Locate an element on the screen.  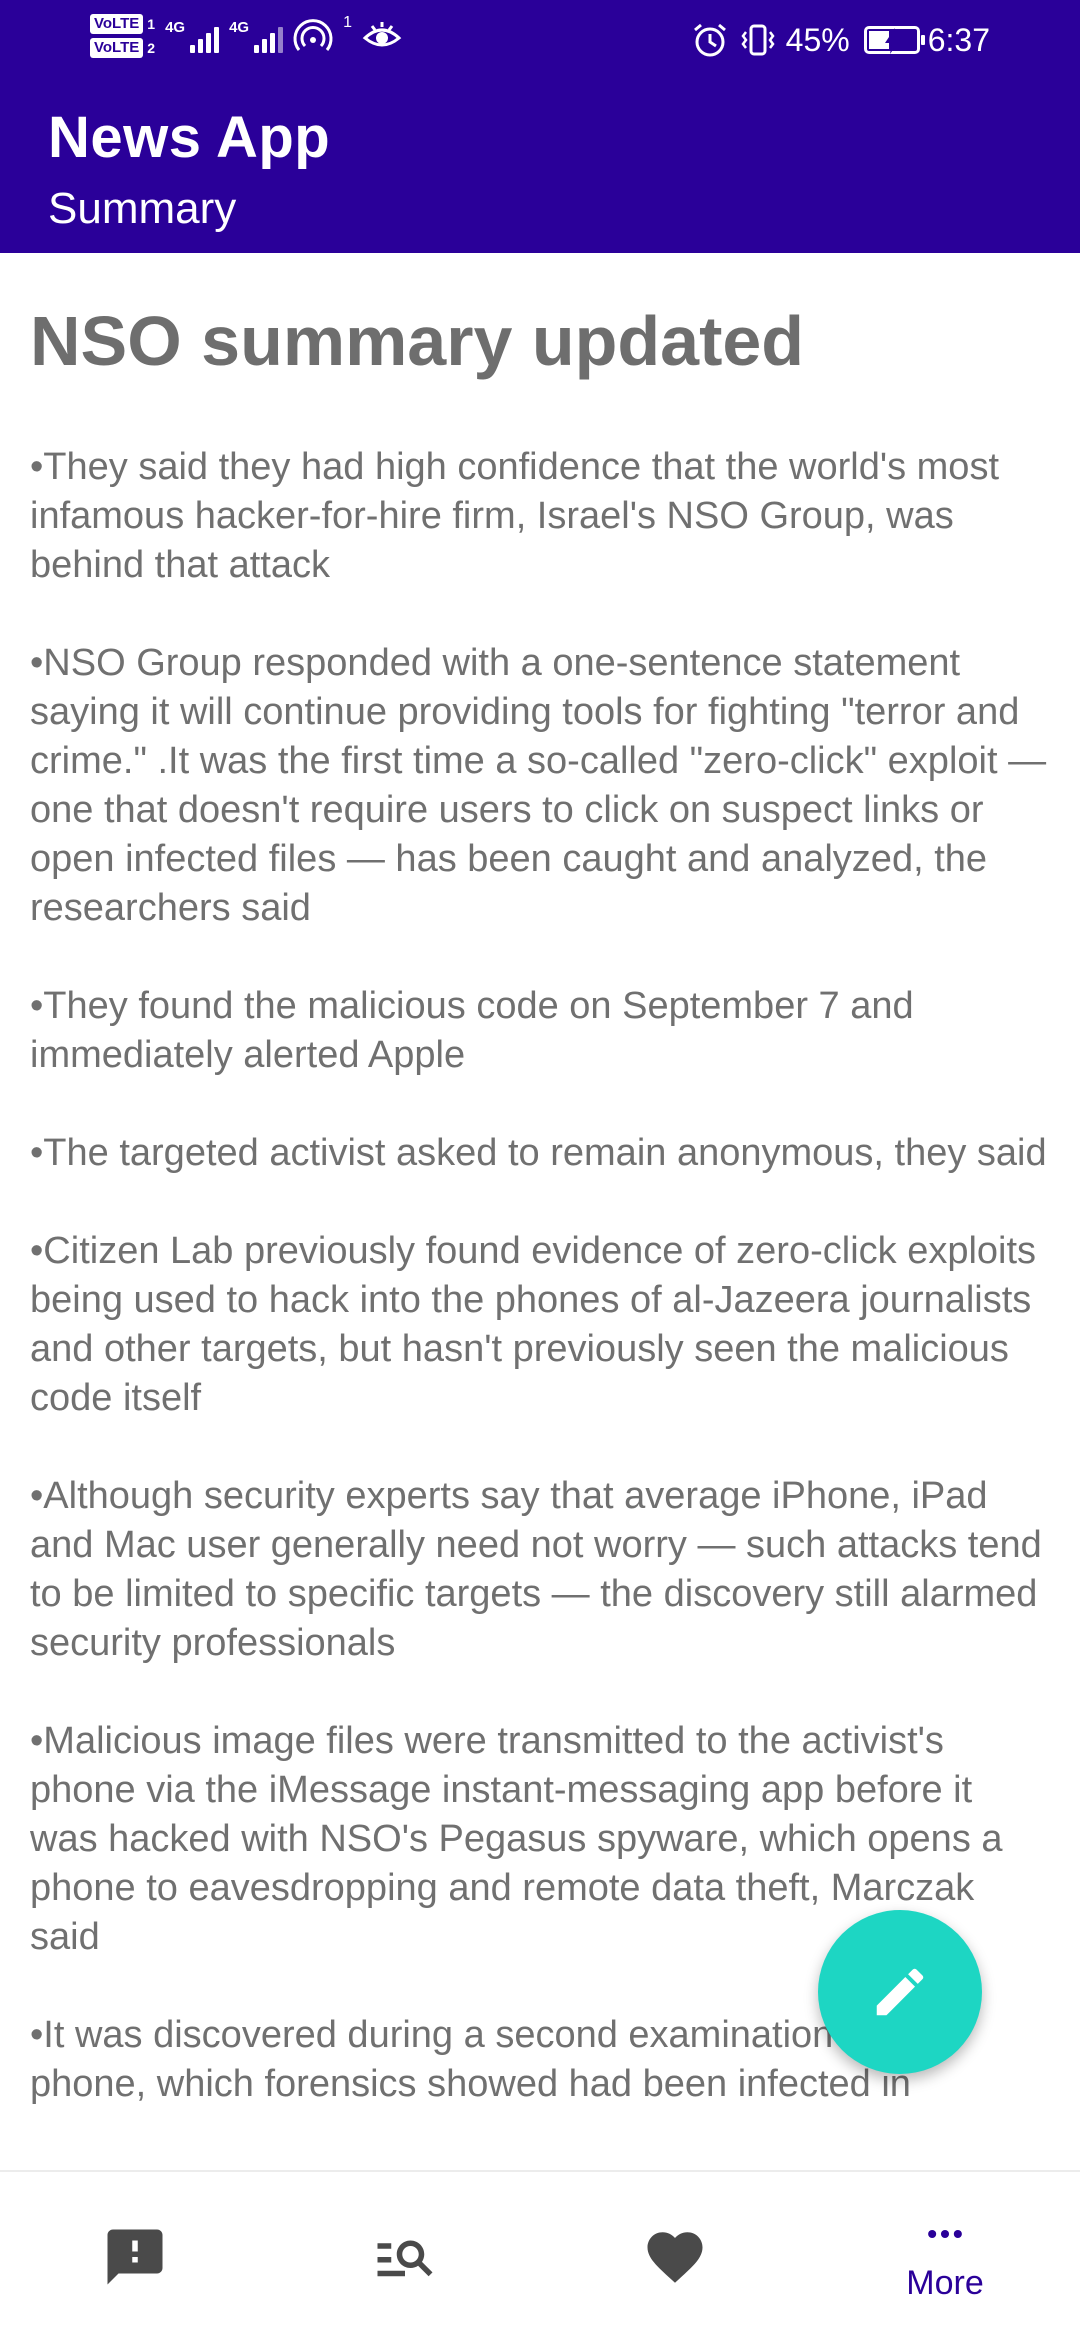
nav-label-more: More is located at coordinates (945, 2282).